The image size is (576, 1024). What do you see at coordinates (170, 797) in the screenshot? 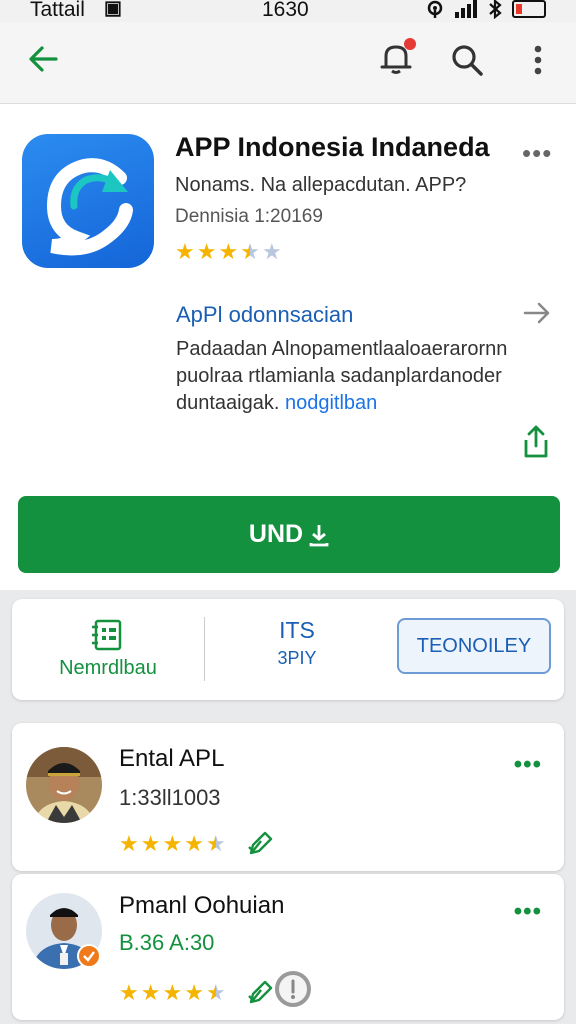
I see `review-date: 1:33ll1003` at bounding box center [170, 797].